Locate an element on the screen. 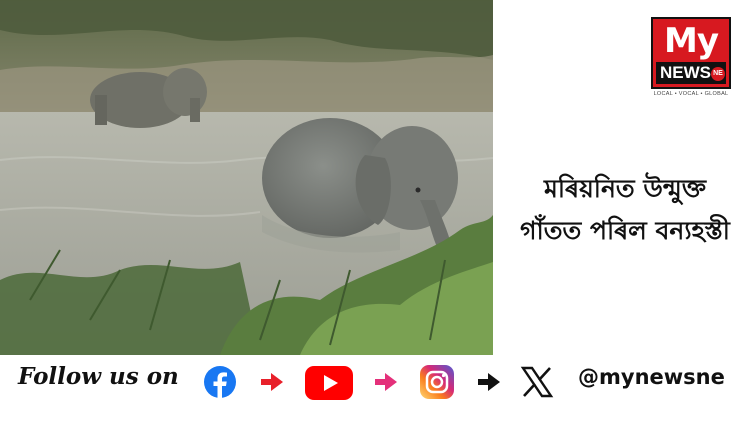 This screenshot has height=430, width=750. follow-label: Follow us on is located at coordinates (98, 376).